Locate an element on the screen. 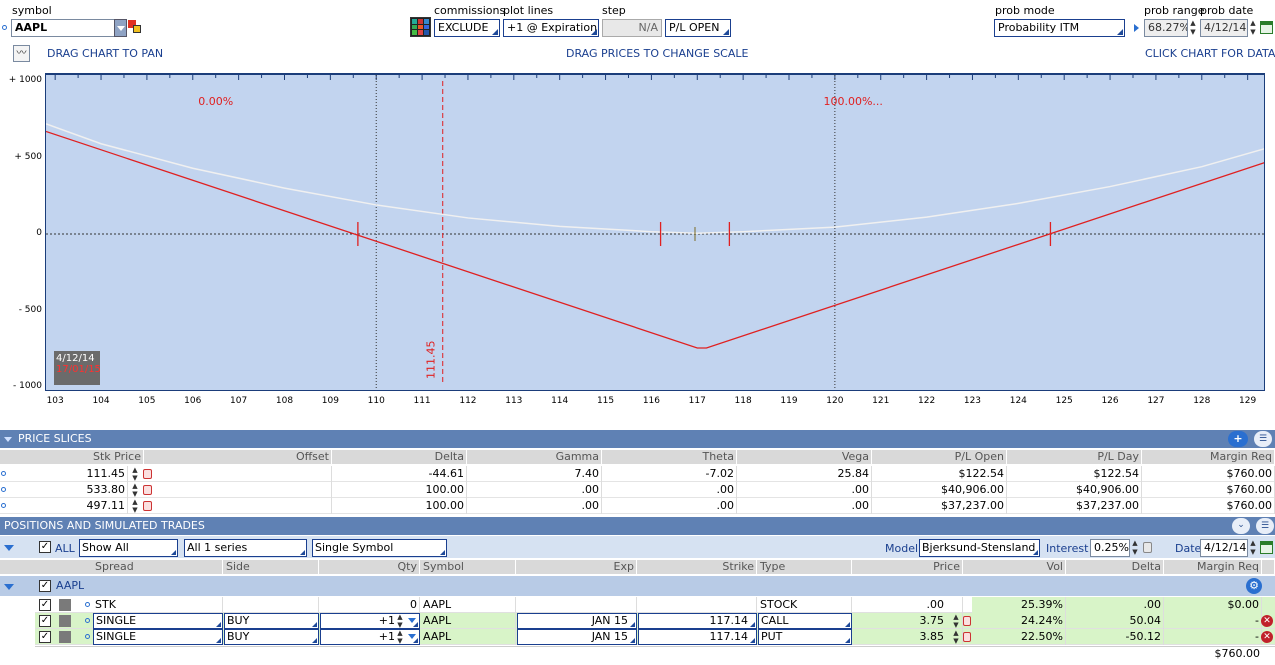  column-header: Qty is located at coordinates (370, 566).